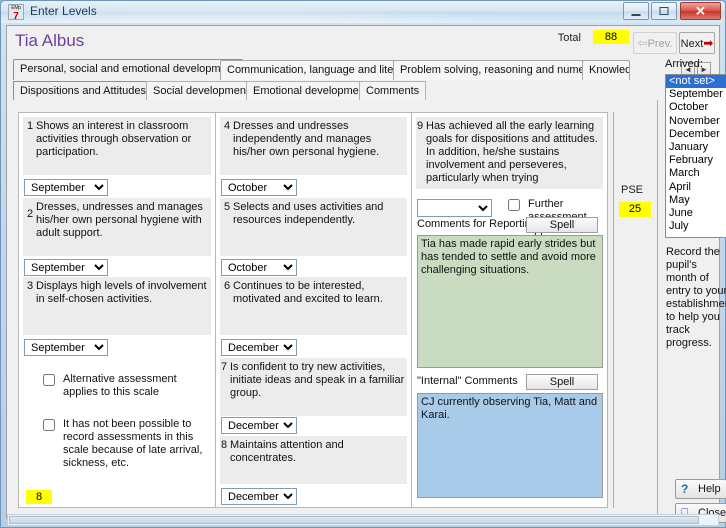  I want to click on scale-8-text: Maintains attention and concentrates., so click(287, 451).